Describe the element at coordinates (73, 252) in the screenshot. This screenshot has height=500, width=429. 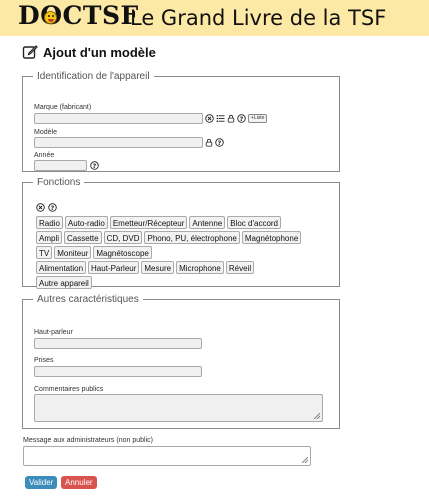
I see `function-tag: Moniteur` at that location.